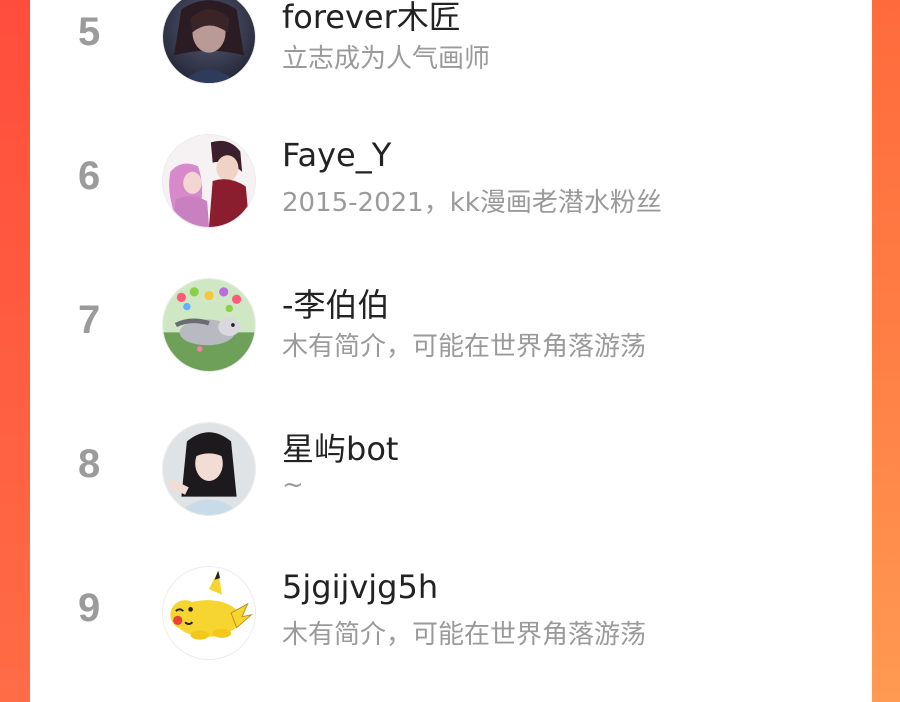  Describe the element at coordinates (451, 612) in the screenshot. I see `ranking-row-9: 9 5jgijvjg5h 木有简介，可能在世界角落游荡` at that location.